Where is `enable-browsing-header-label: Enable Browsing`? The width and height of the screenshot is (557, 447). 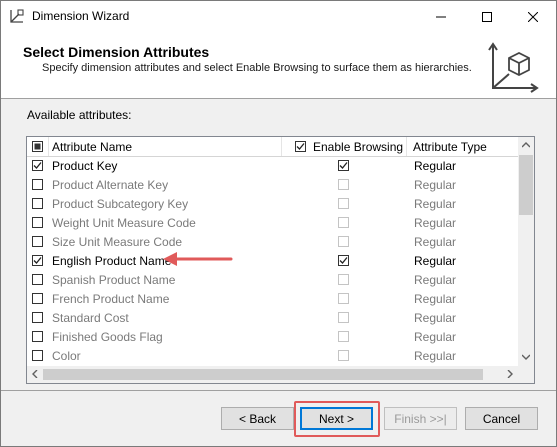
enable-browsing-header-label: Enable Browsing is located at coordinates (358, 146).